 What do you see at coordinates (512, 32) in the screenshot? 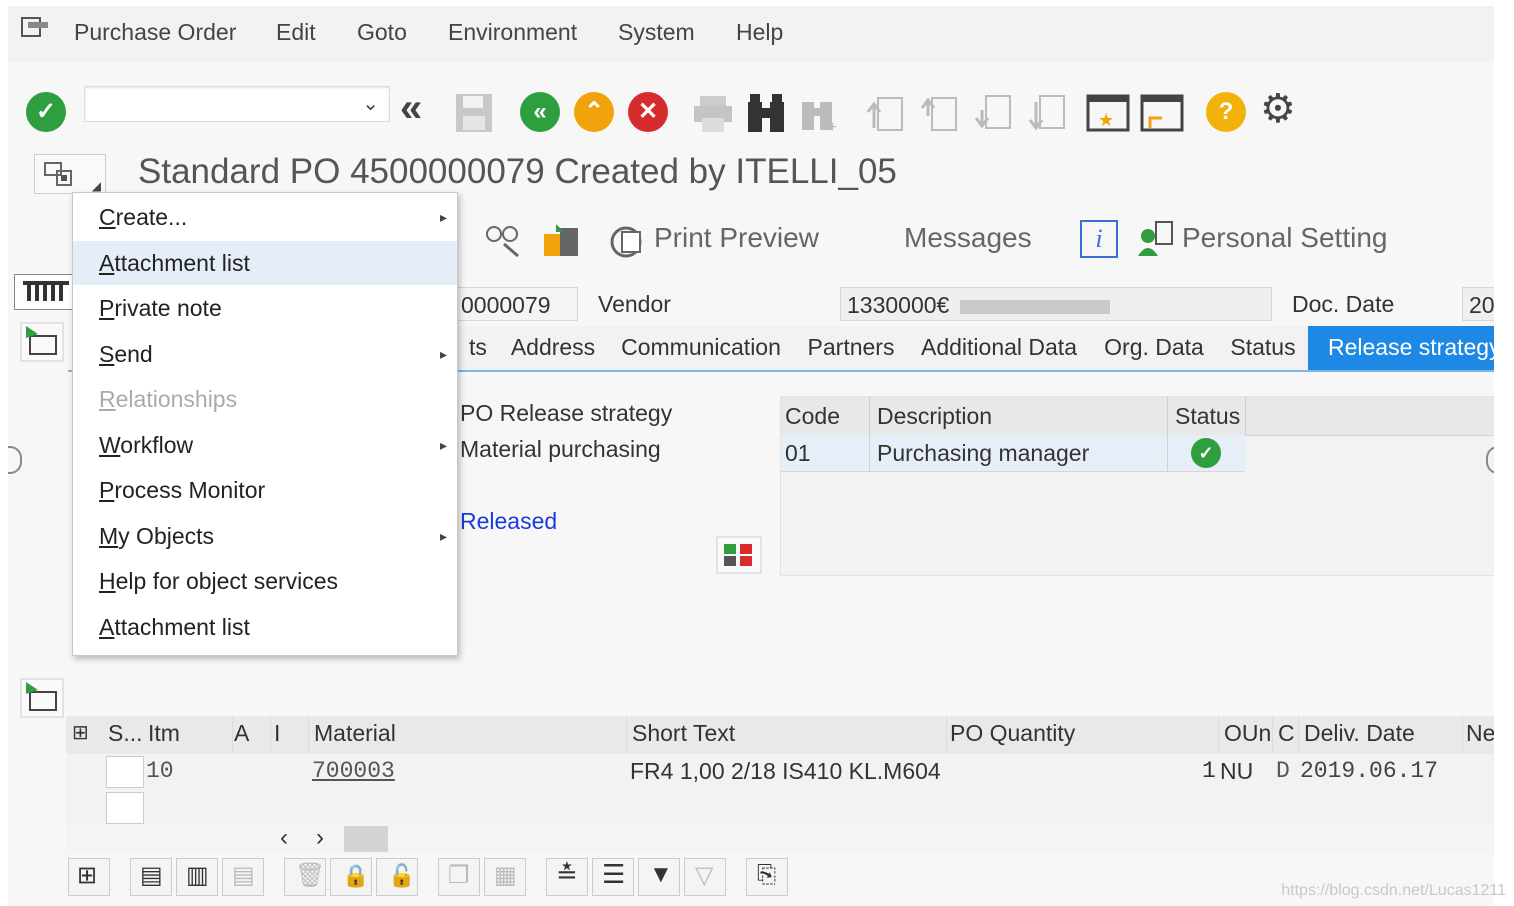
I see `menu-environment: Environment` at bounding box center [512, 32].